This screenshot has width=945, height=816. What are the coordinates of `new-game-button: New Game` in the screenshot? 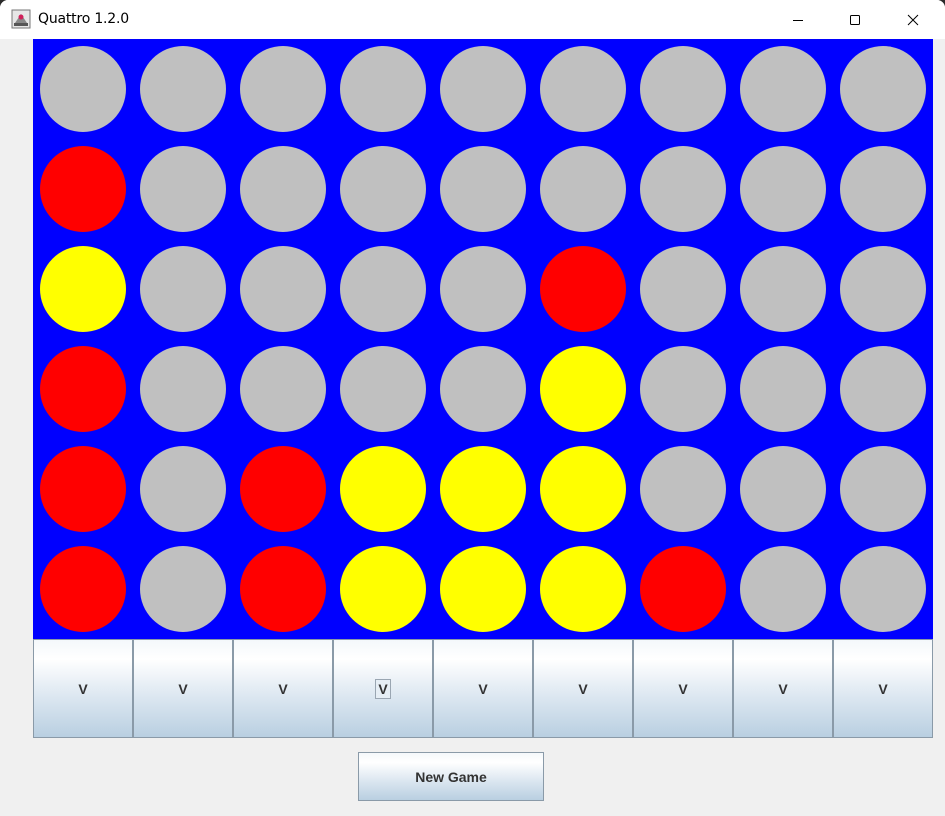 It's located at (451, 776).